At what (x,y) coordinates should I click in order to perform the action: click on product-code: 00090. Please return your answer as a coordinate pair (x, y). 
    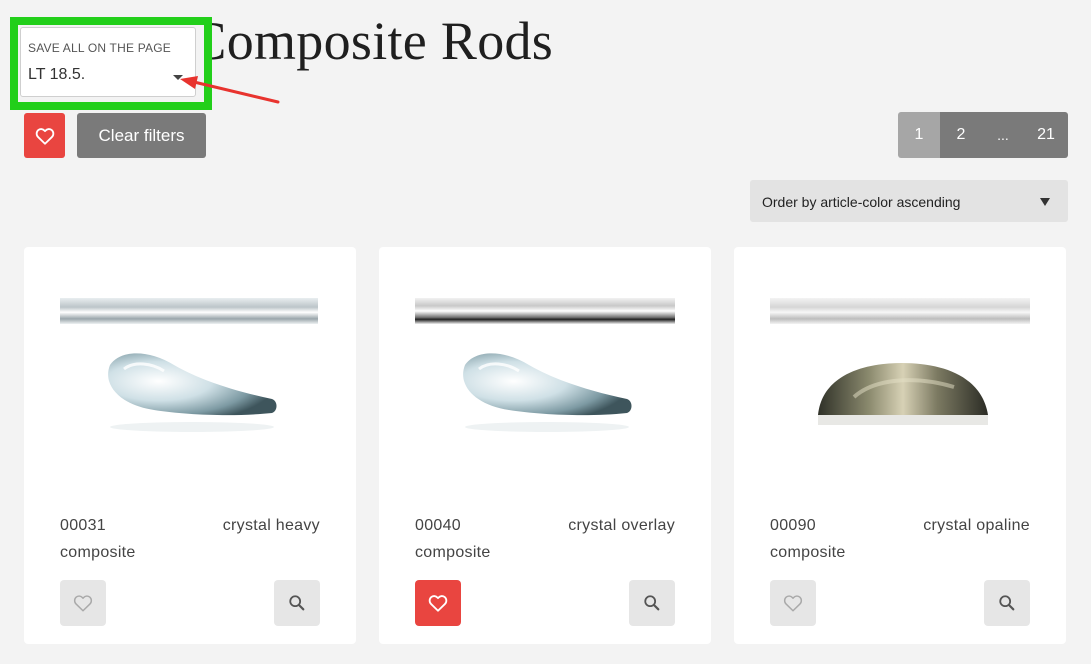
    Looking at the image, I should click on (793, 525).